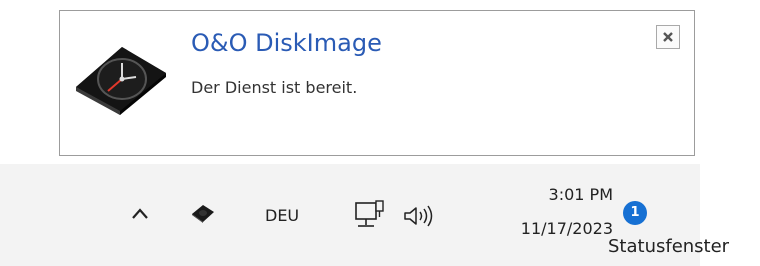 This screenshot has width=760, height=266. Describe the element at coordinates (669, 246) in the screenshot. I see `caption-label: Statusfenster` at that location.